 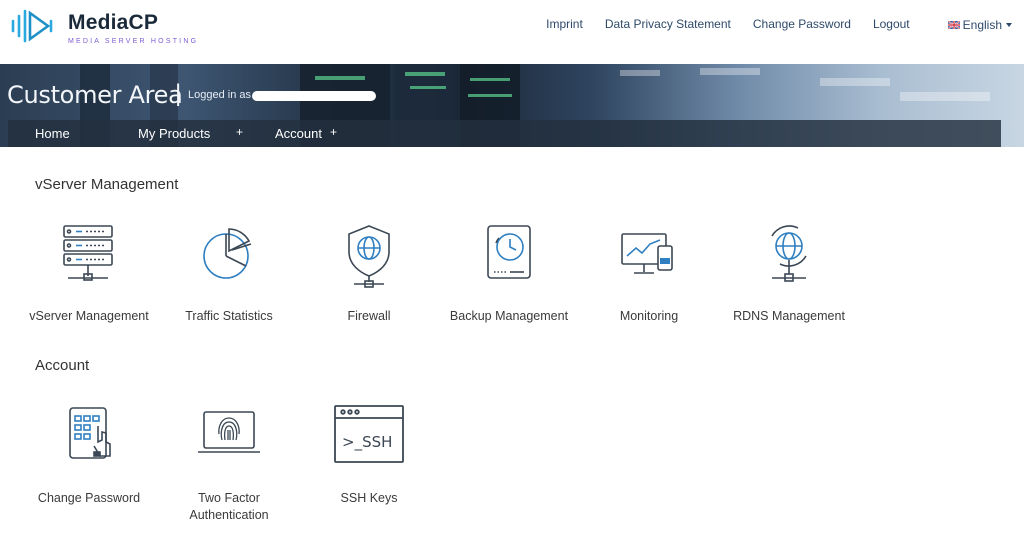 What do you see at coordinates (174, 133) in the screenshot?
I see `nav-my-products: My Products` at bounding box center [174, 133].